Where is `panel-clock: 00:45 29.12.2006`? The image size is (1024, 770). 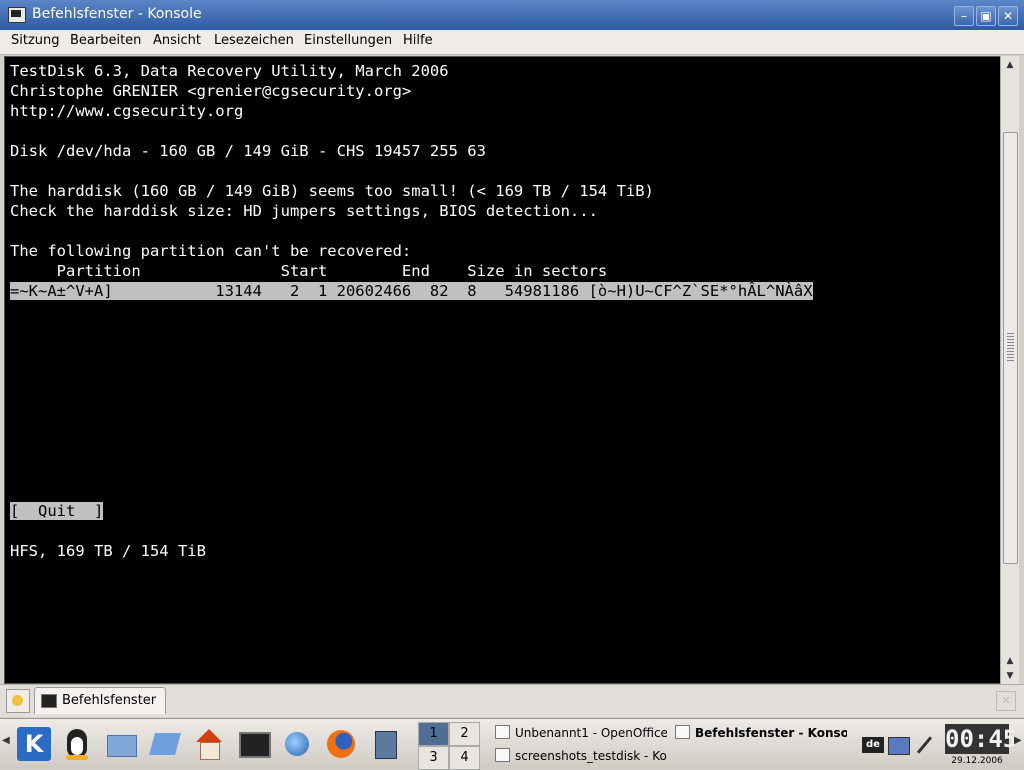
panel-clock: 00:45 29.12.2006 is located at coordinates (981, 745).